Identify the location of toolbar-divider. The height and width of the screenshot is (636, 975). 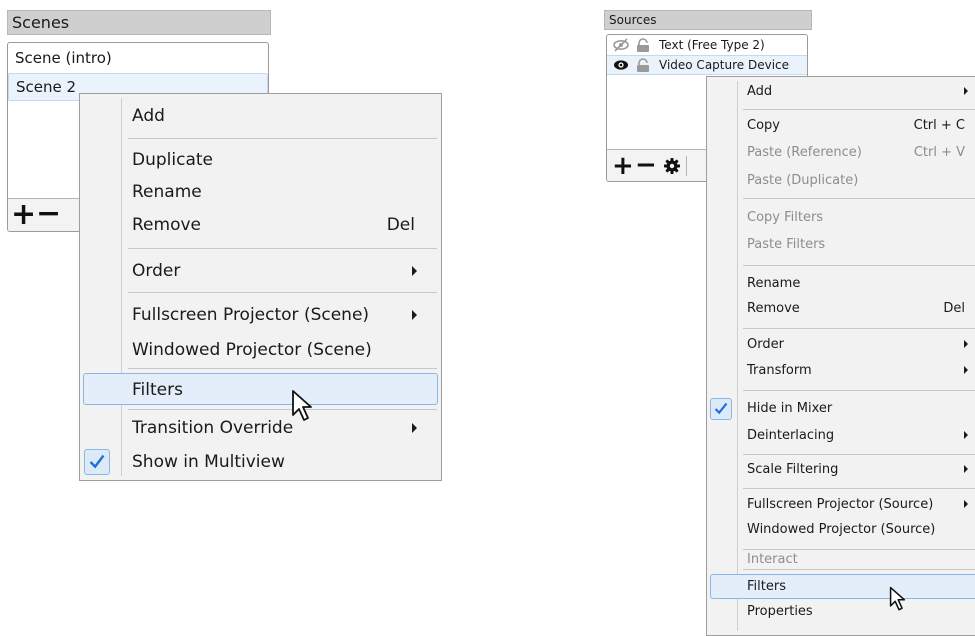
(686, 166).